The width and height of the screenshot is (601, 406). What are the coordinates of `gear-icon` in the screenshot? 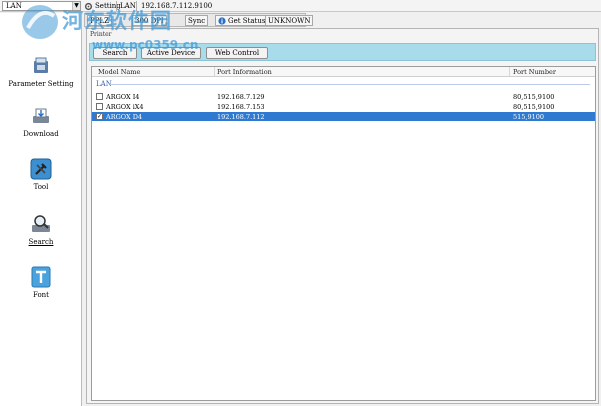 It's located at (88, 6).